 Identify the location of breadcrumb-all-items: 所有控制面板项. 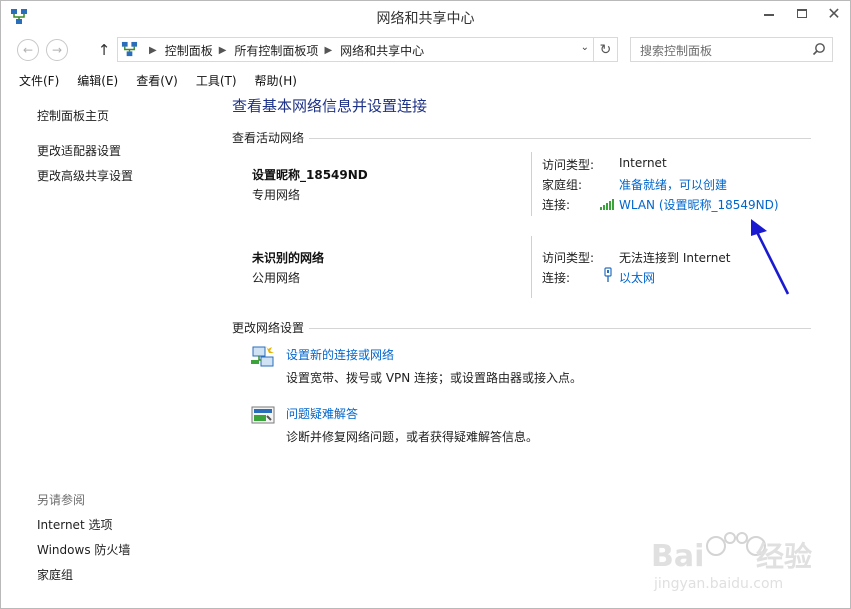
(276, 50).